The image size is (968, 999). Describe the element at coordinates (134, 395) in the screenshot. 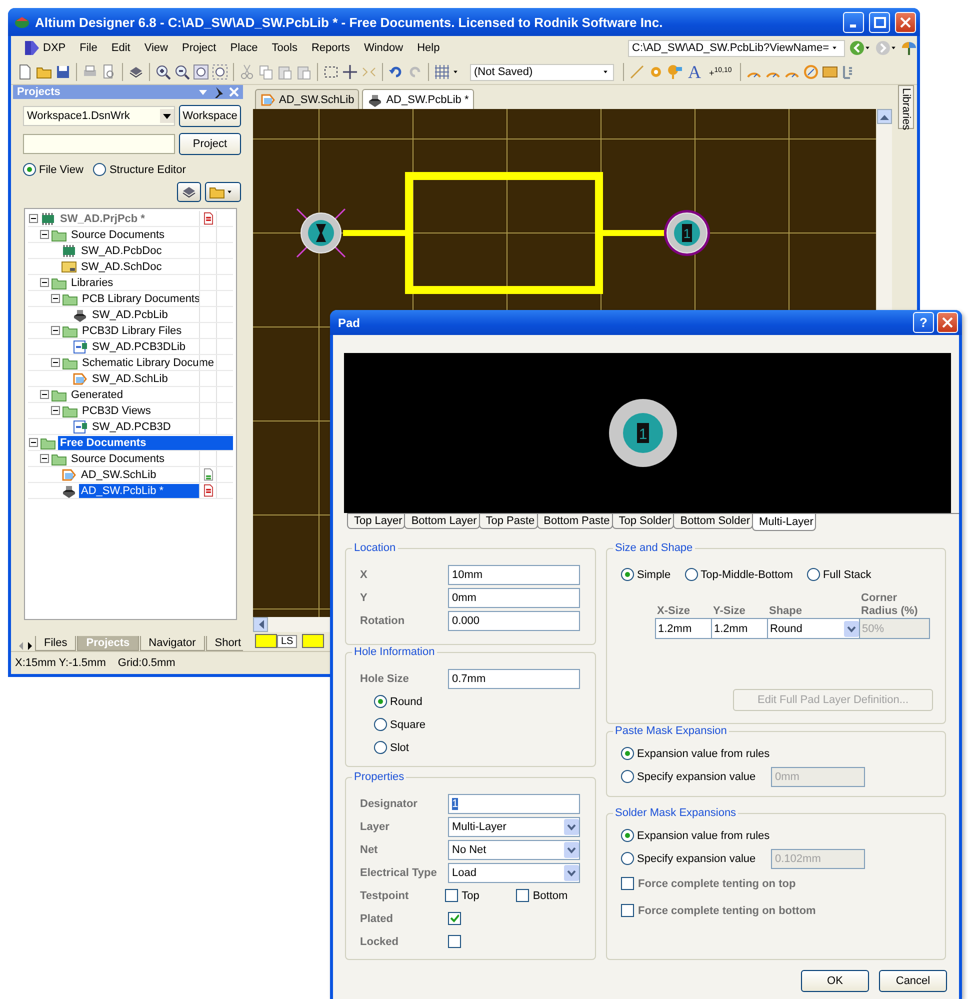

I see `tree-item: Generated` at that location.